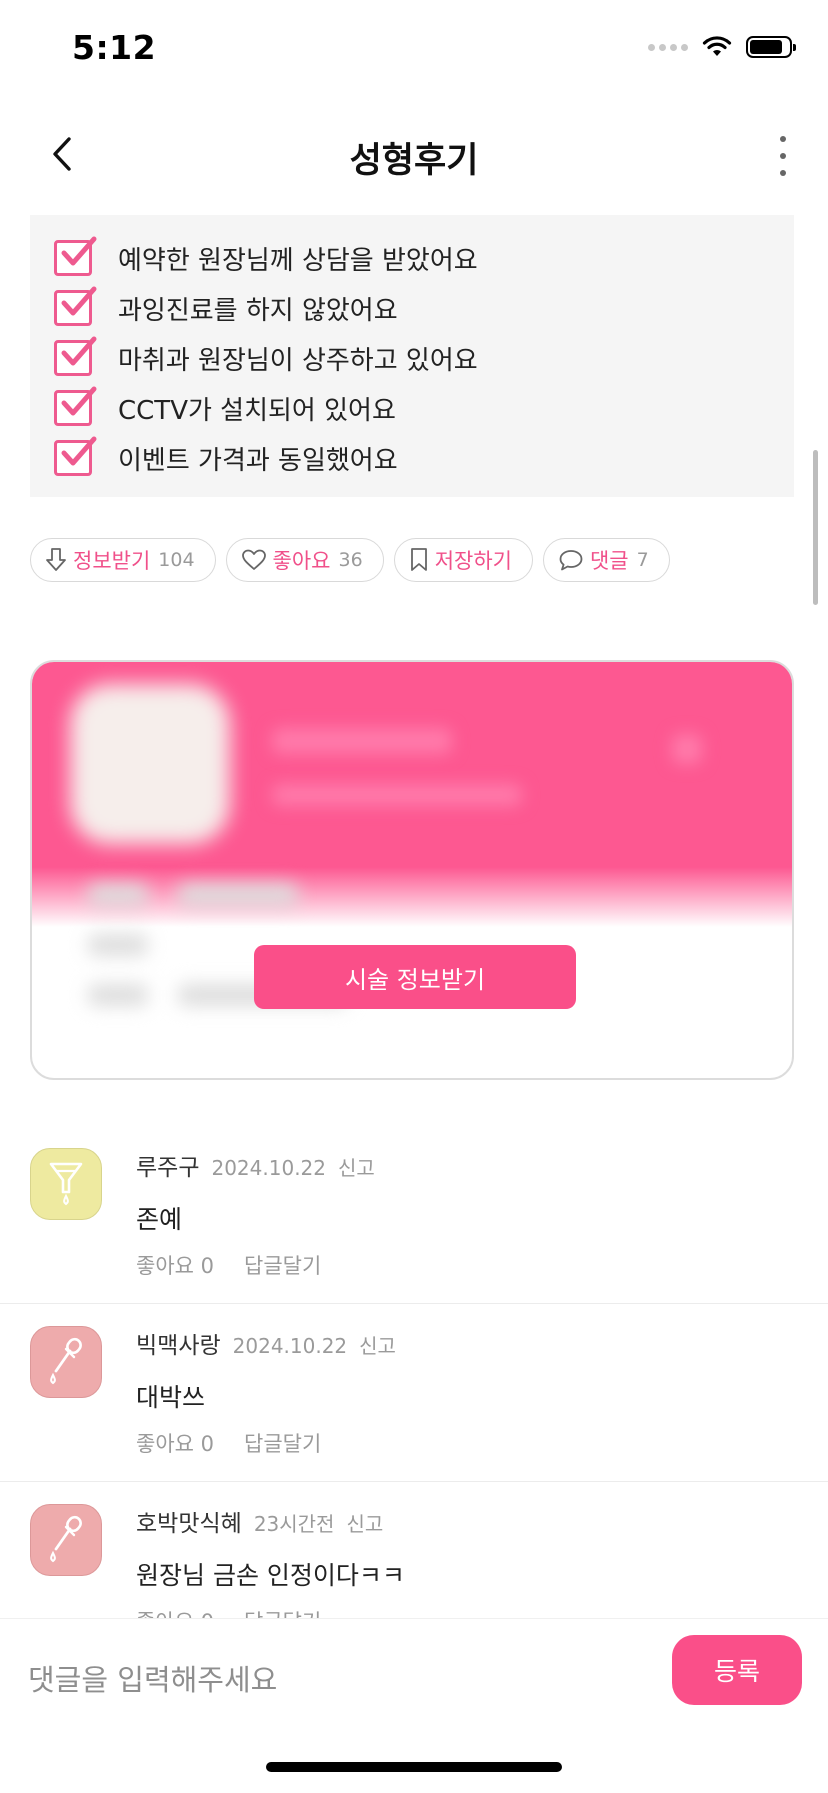 This screenshot has height=1793, width=828. Describe the element at coordinates (414, 161) in the screenshot. I see `page-title: 성형후기` at that location.